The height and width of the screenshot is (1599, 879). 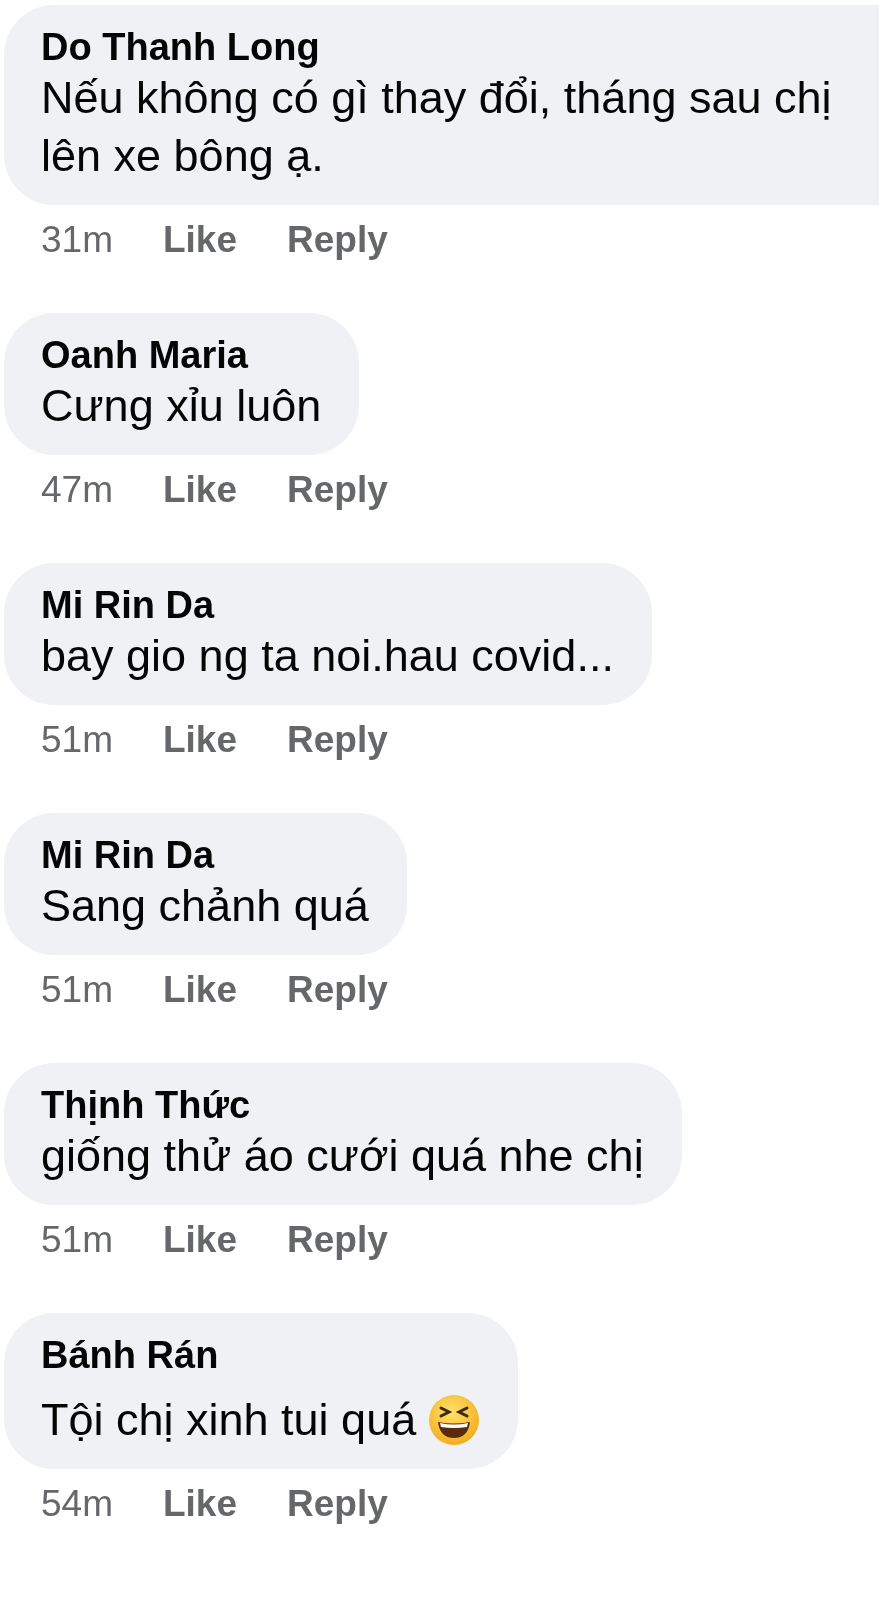 I want to click on comment-text: Nếu không có gì thay đổi, tháng sau chị, so click(x=436, y=98).